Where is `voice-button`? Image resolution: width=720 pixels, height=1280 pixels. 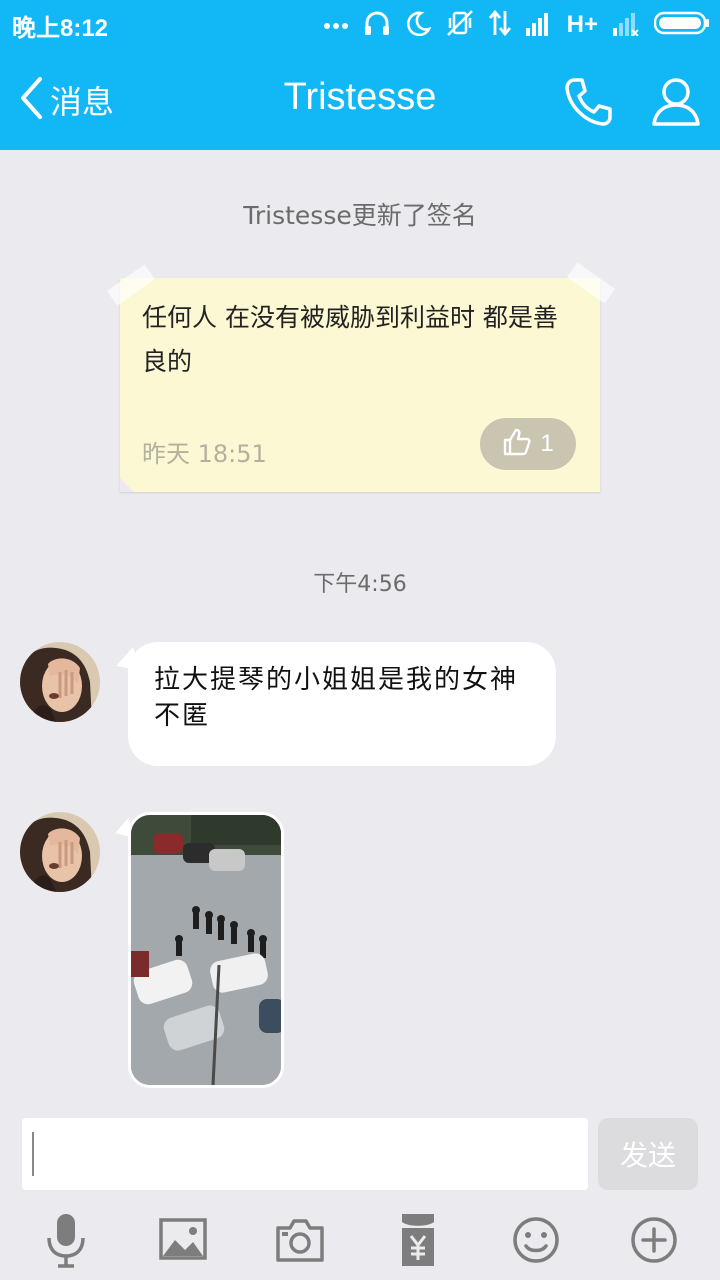 voice-button is located at coordinates (66, 1240).